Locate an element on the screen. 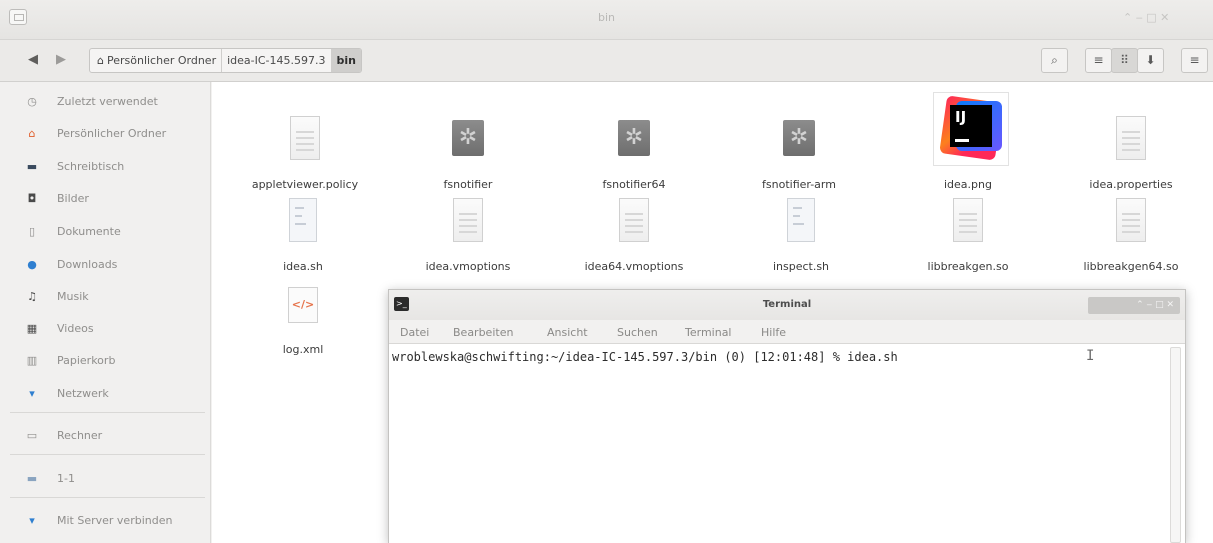  desktop-icon: ▬ is located at coordinates (32, 166).